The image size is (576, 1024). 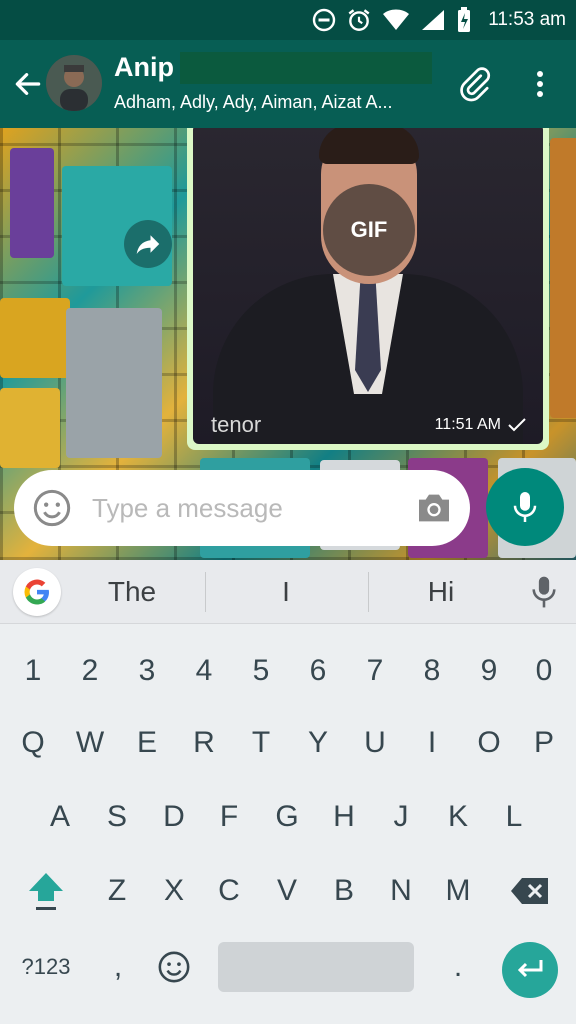 I want to click on shift-key, so click(x=46, y=891).